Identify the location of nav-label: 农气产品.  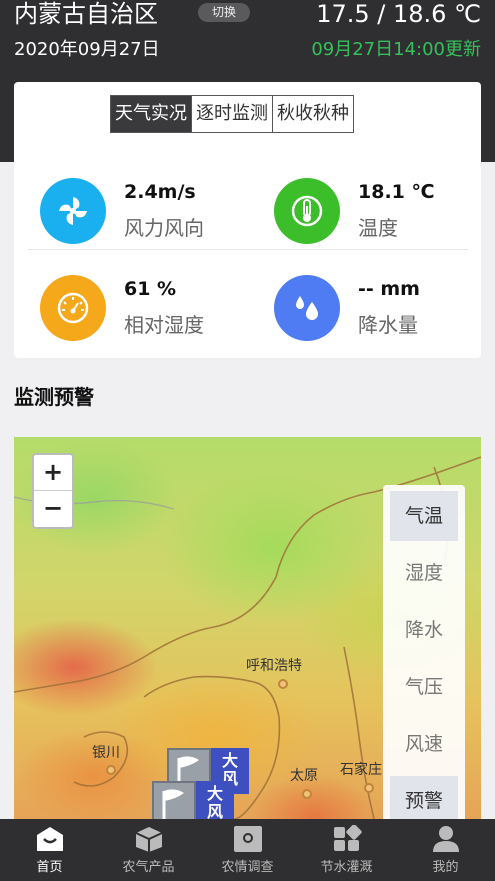
(148, 867).